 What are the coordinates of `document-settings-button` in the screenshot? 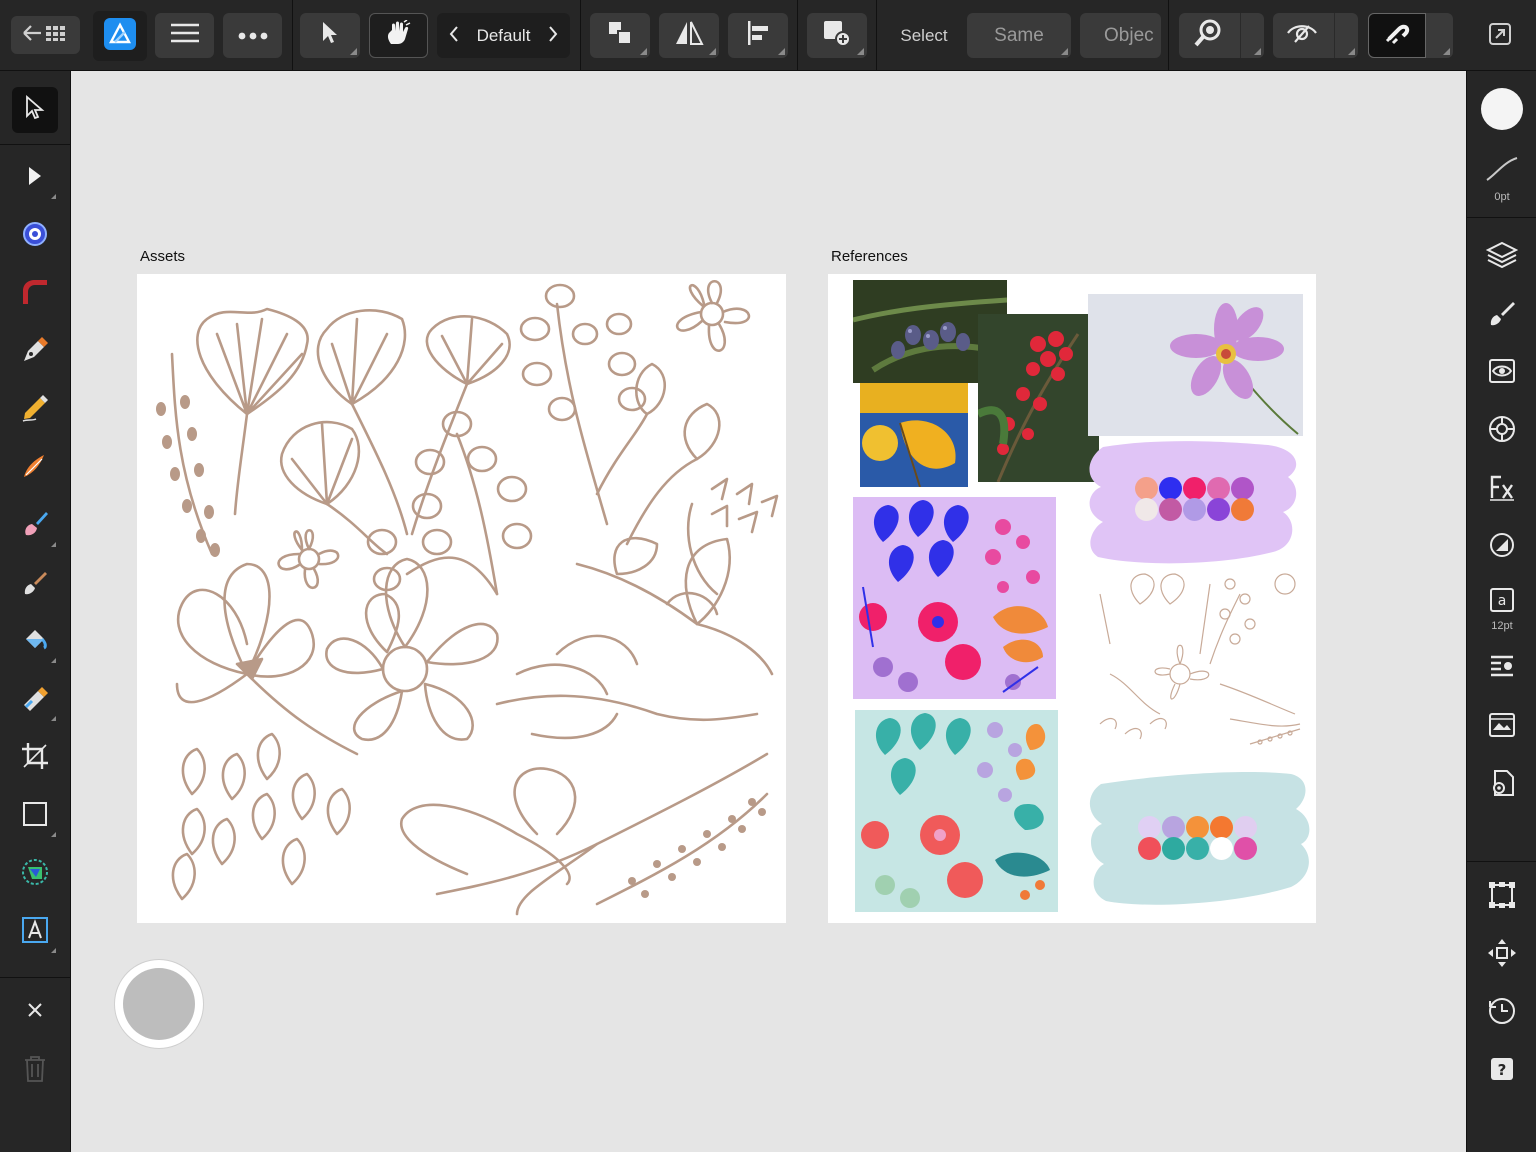 It's located at (1502, 785).